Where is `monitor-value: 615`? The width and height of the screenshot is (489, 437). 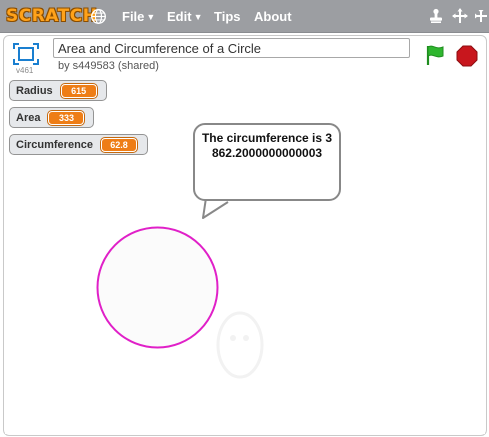
monitor-value: 615 is located at coordinates (78, 90).